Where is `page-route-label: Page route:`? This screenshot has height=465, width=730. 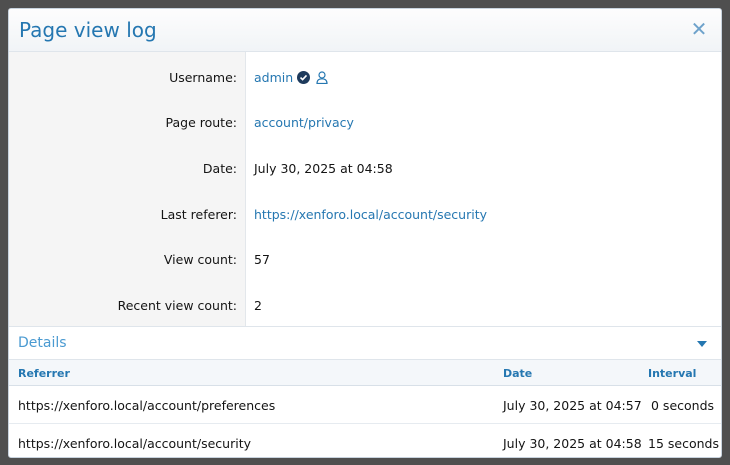 page-route-label: Page route: is located at coordinates (201, 122).